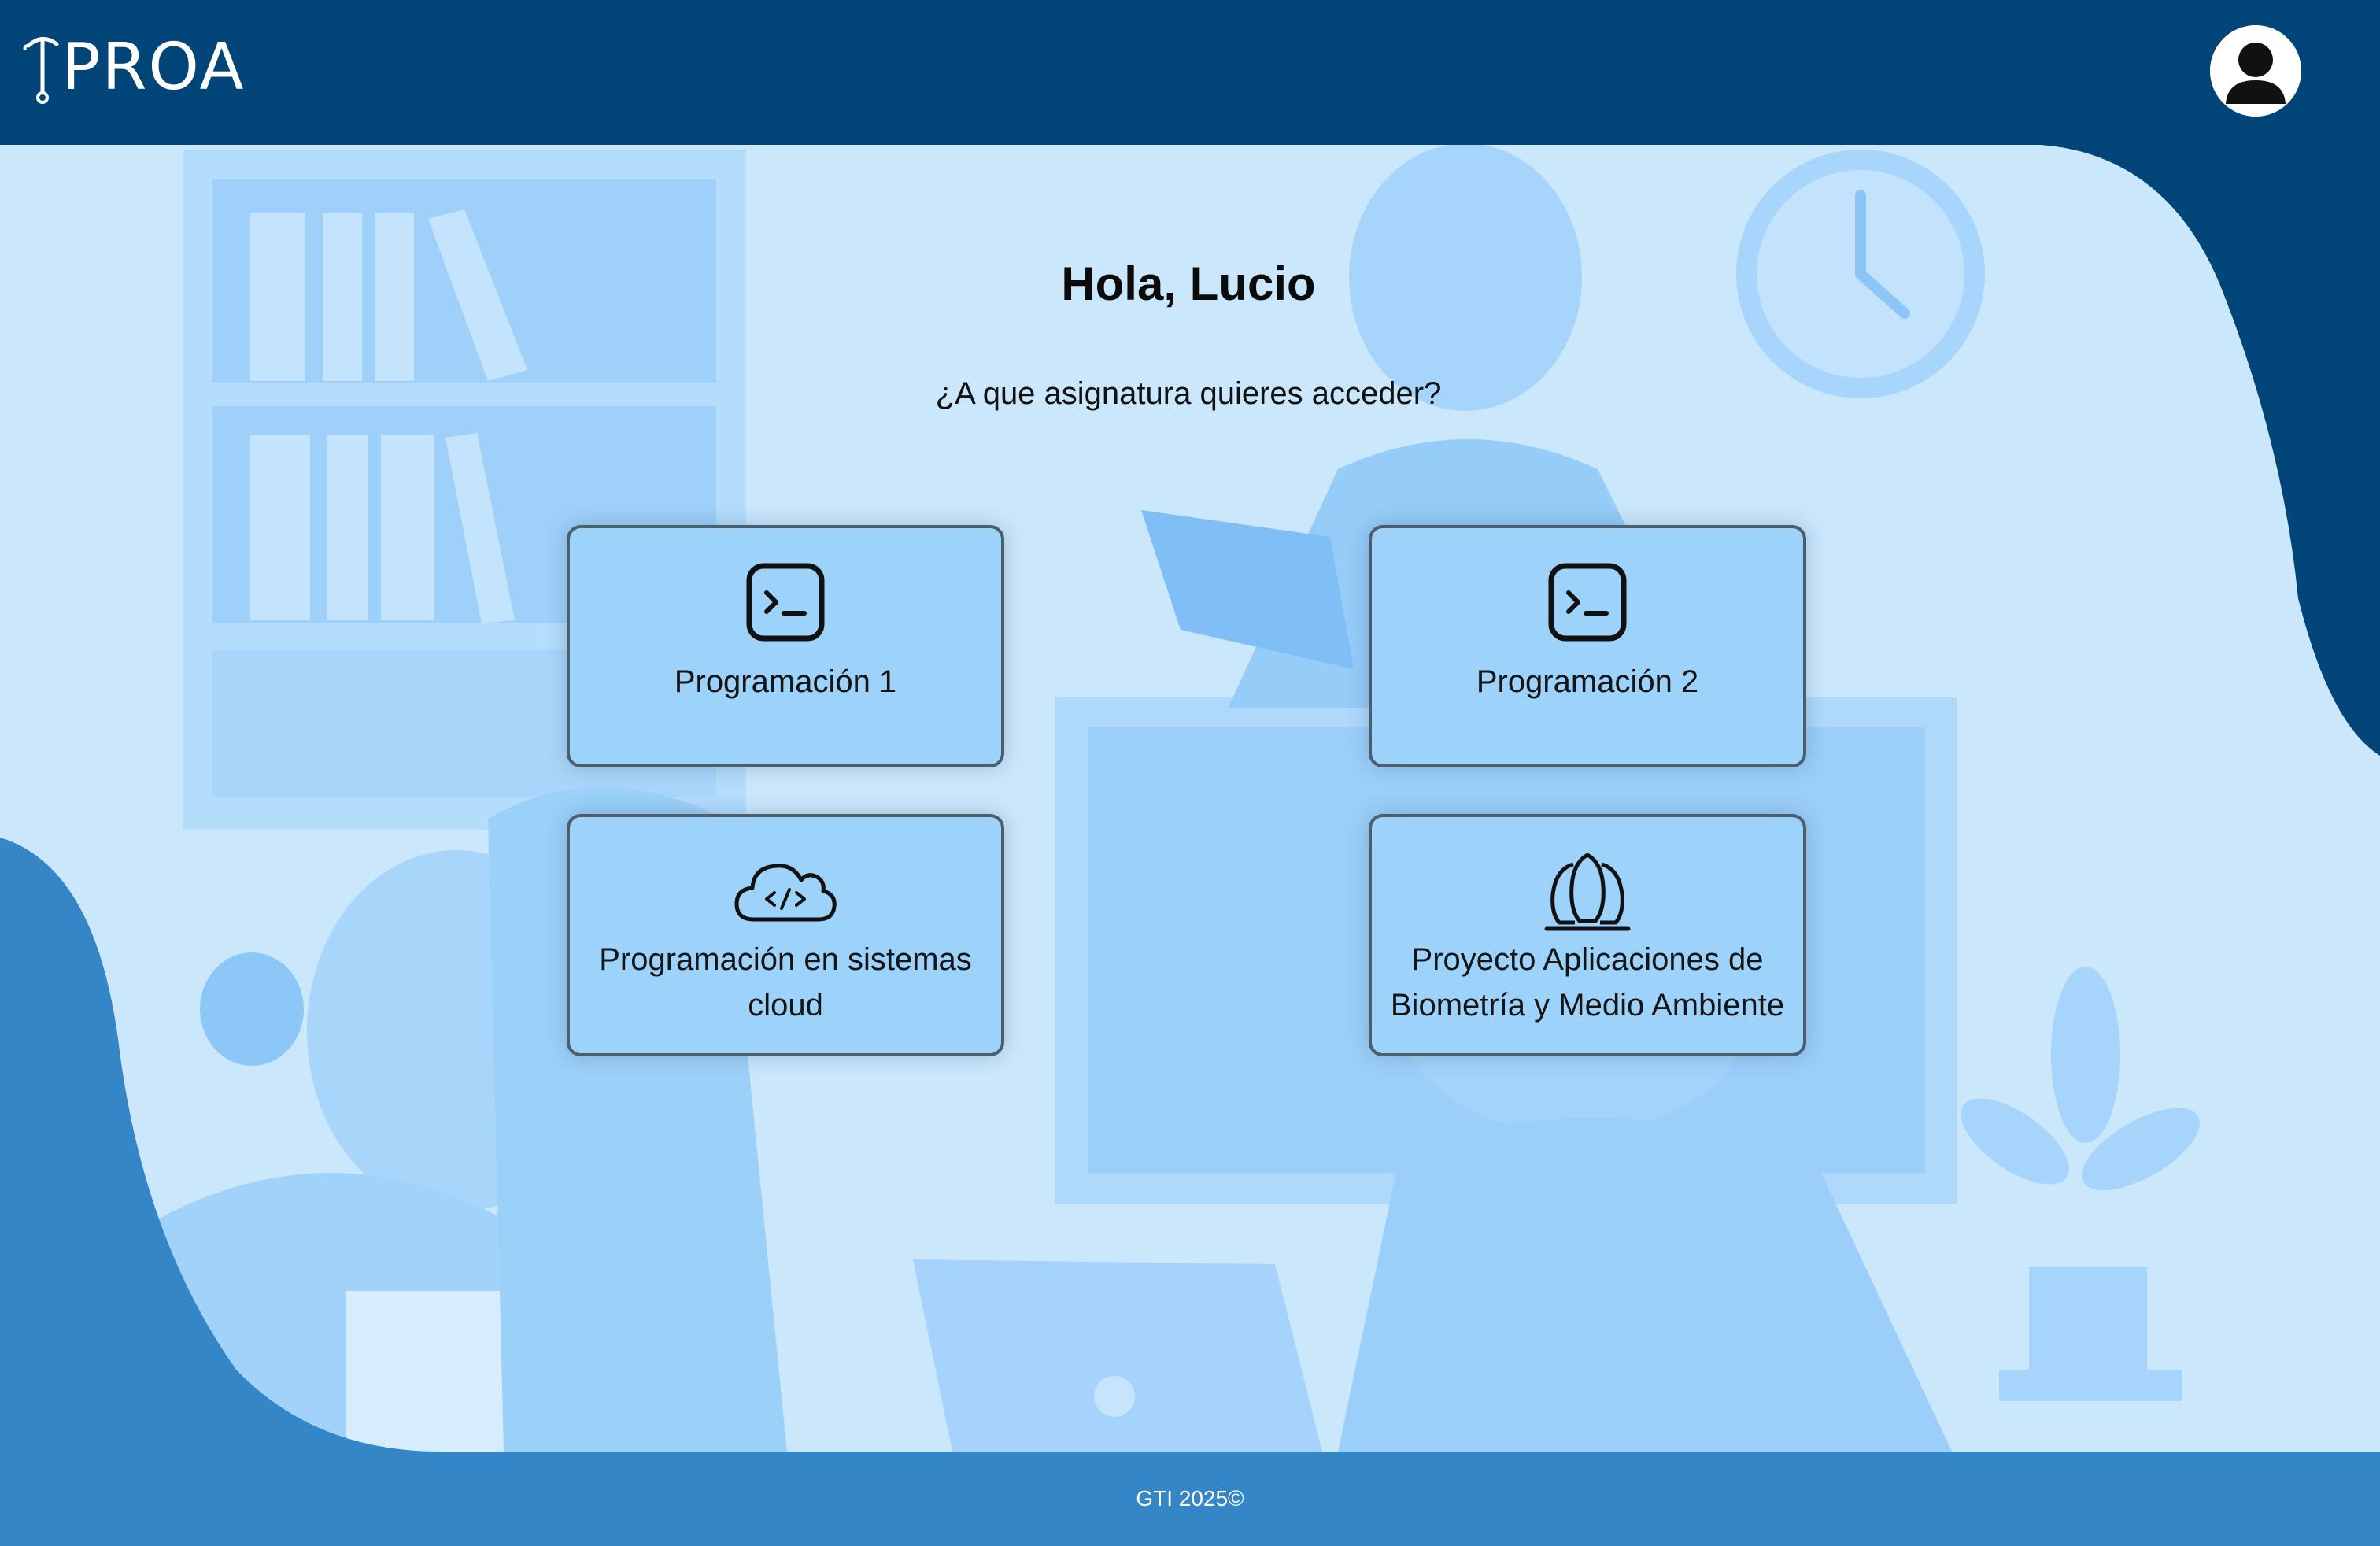 The image size is (2380, 1546). Describe the element at coordinates (785, 681) in the screenshot. I see `subject-card-label: Programación 1` at that location.